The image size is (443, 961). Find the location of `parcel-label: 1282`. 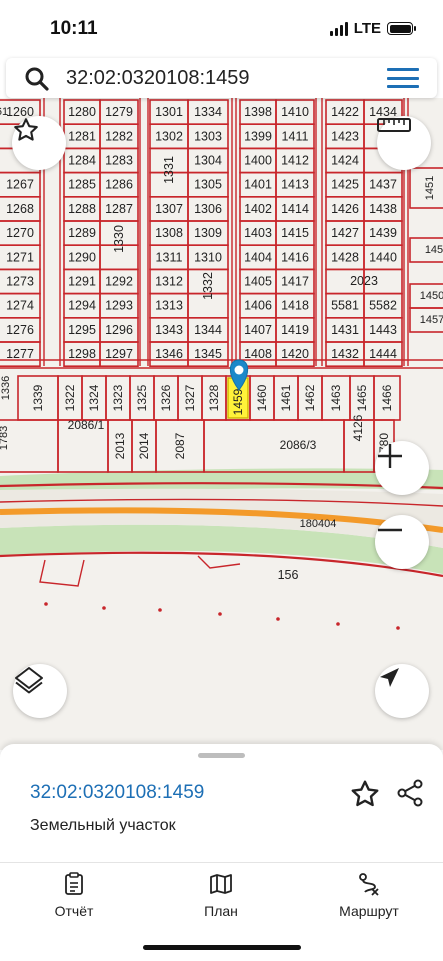

parcel-label: 1282 is located at coordinates (119, 136).